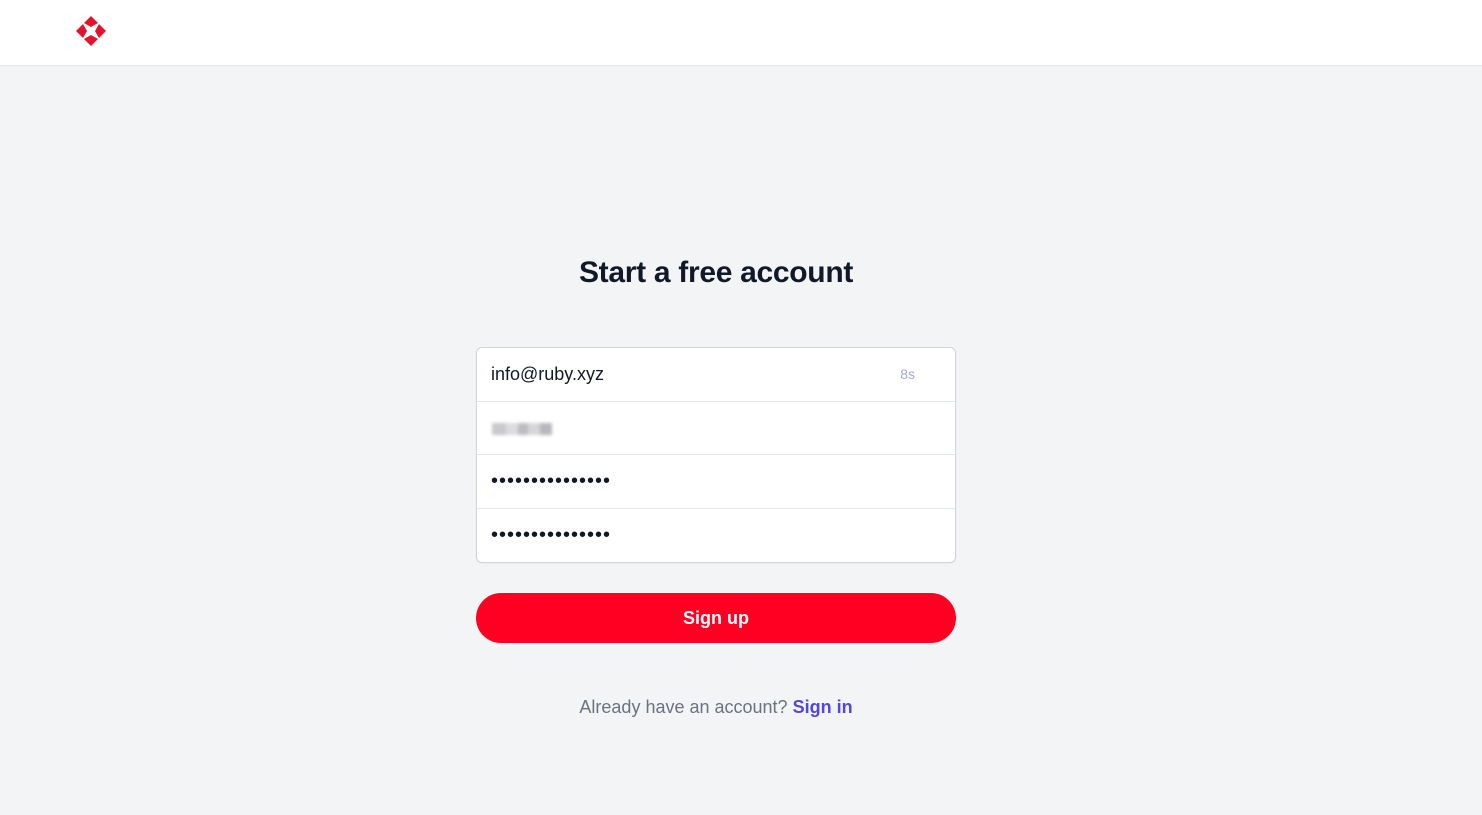  I want to click on signup-form: 8s, so click(716, 455).